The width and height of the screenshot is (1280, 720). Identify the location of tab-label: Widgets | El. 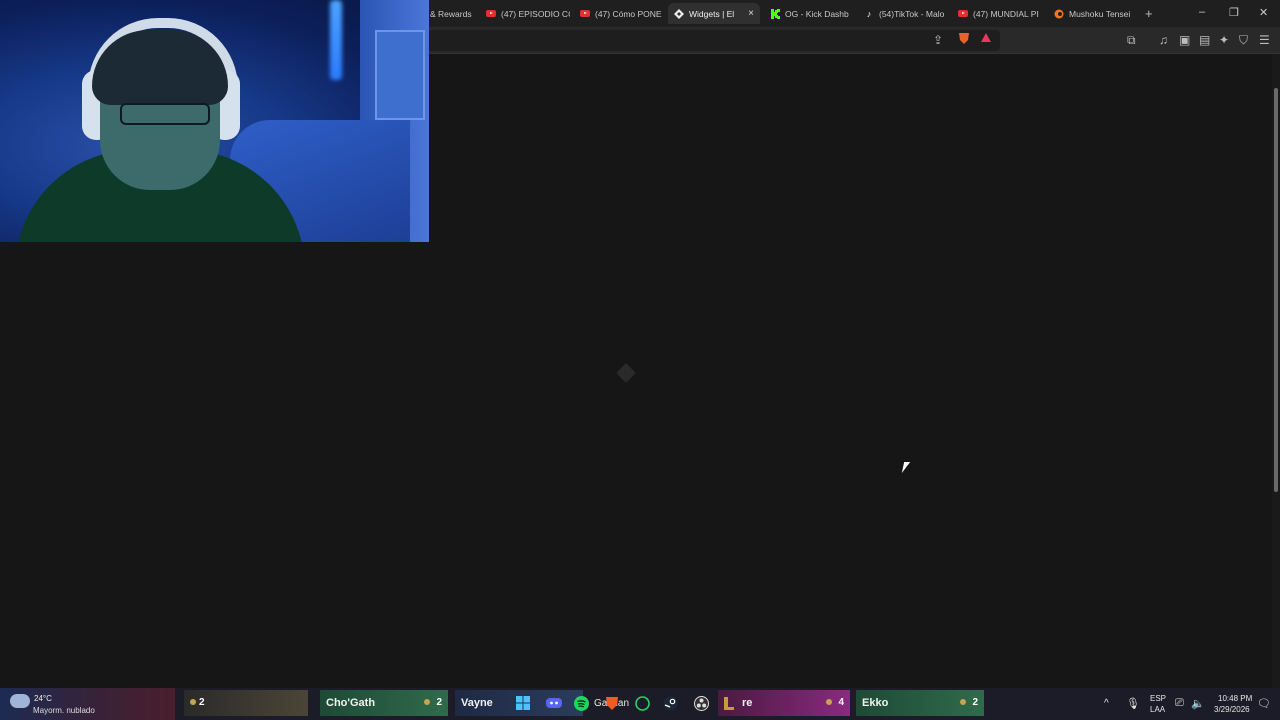
(712, 13).